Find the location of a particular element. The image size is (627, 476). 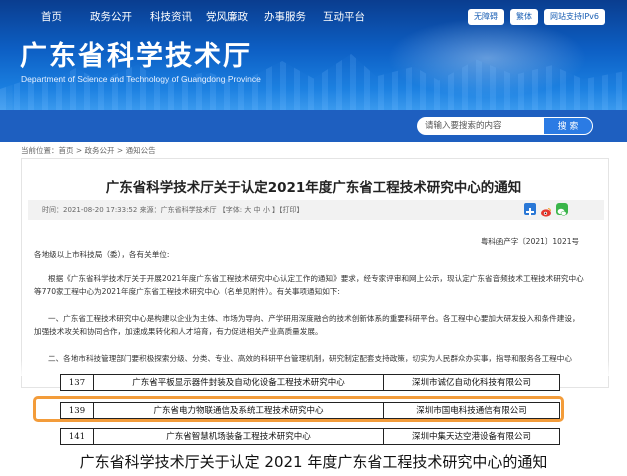

table-cell-center-name: 广东省智慧机场装备工程技术研究中心 is located at coordinates (239, 437).